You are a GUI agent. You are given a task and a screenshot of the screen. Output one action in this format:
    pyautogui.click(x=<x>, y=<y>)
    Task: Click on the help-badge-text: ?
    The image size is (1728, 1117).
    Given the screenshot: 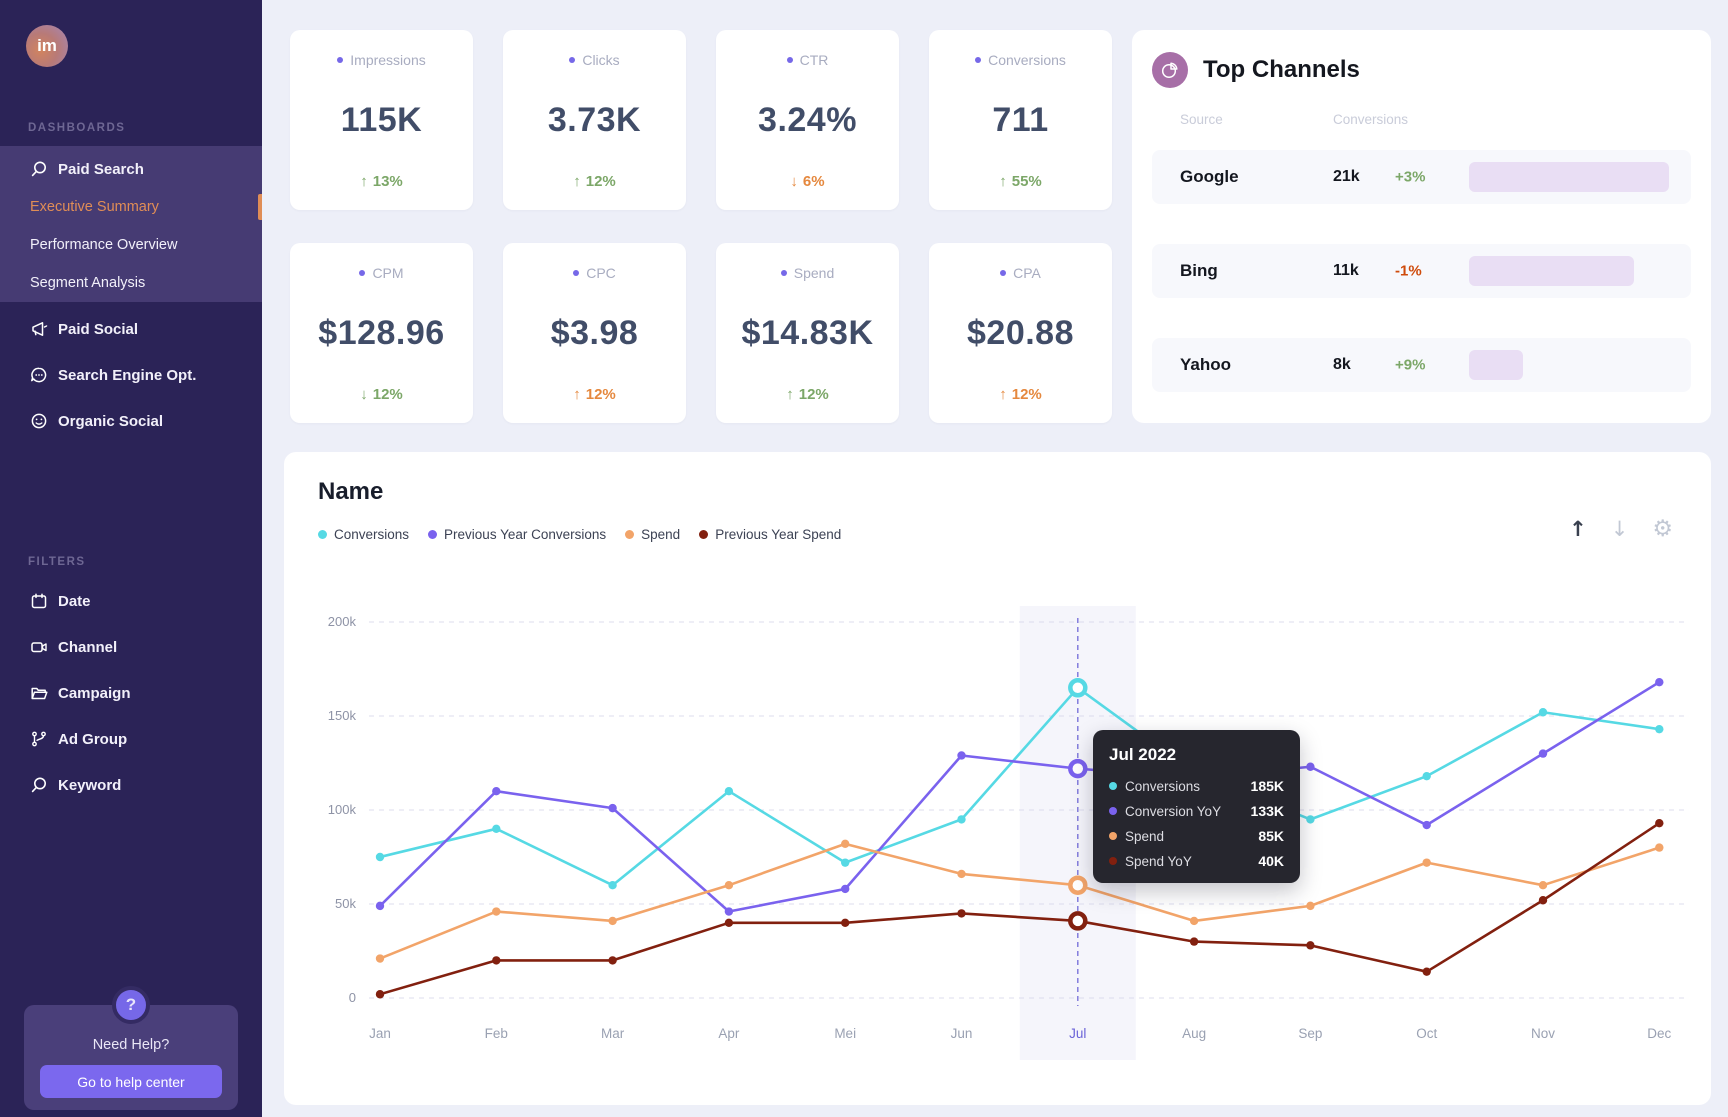 What is the action you would take?
    pyautogui.click(x=131, y=1004)
    